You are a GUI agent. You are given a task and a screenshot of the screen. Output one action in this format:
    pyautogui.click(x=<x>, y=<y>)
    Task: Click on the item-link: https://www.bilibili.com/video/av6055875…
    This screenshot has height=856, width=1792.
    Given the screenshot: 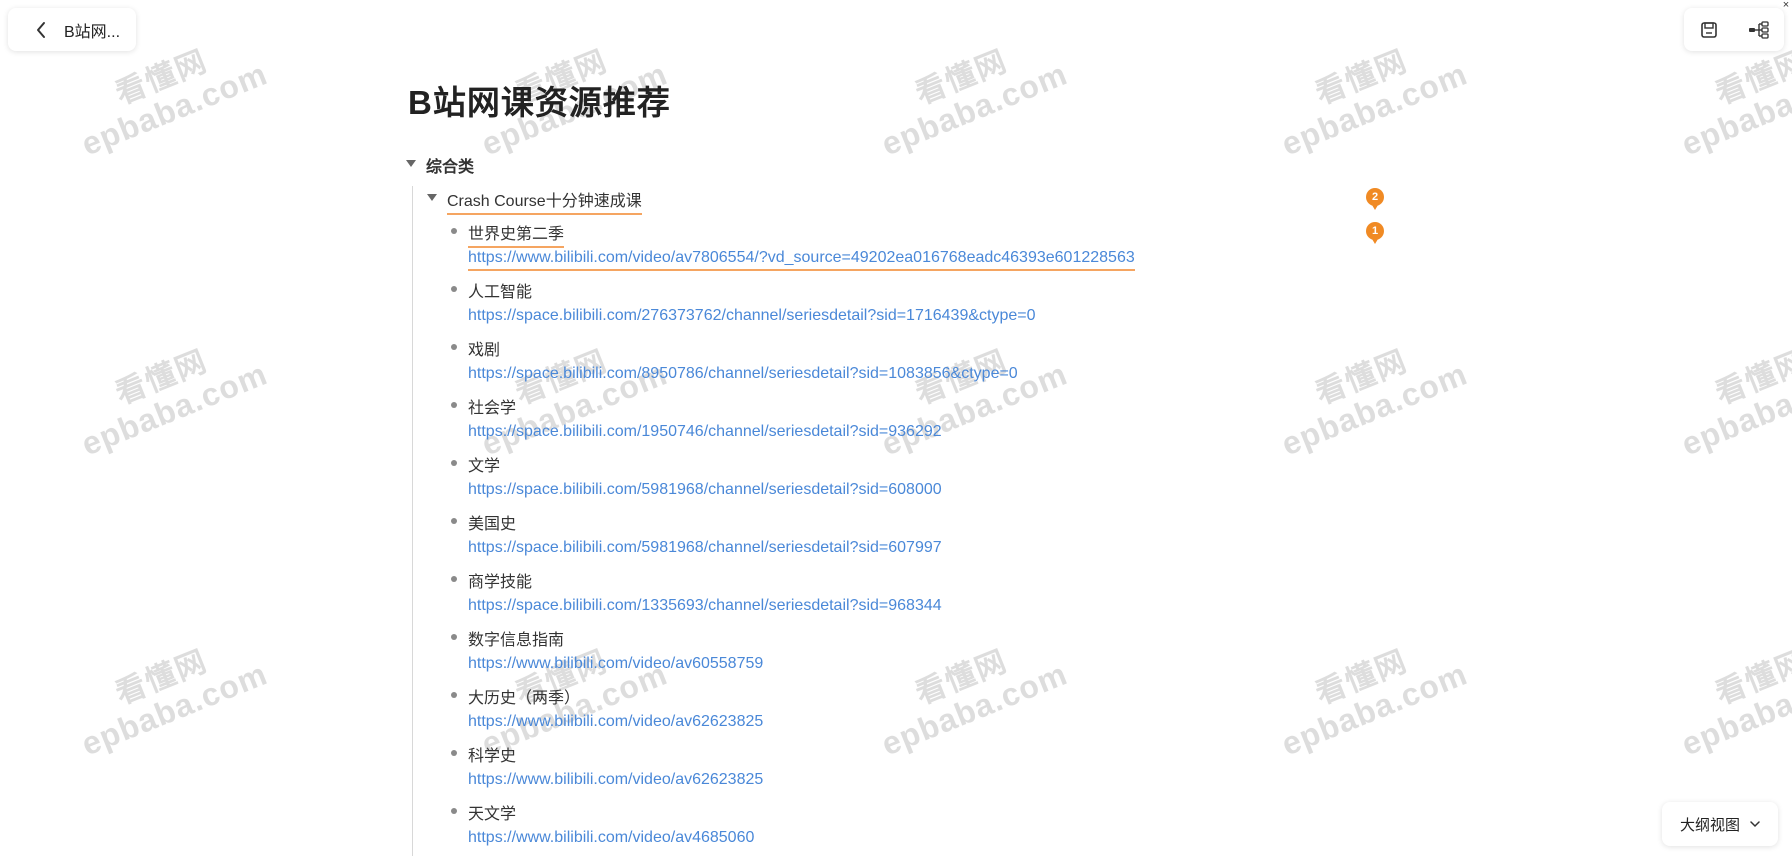 What is the action you would take?
    pyautogui.click(x=615, y=664)
    